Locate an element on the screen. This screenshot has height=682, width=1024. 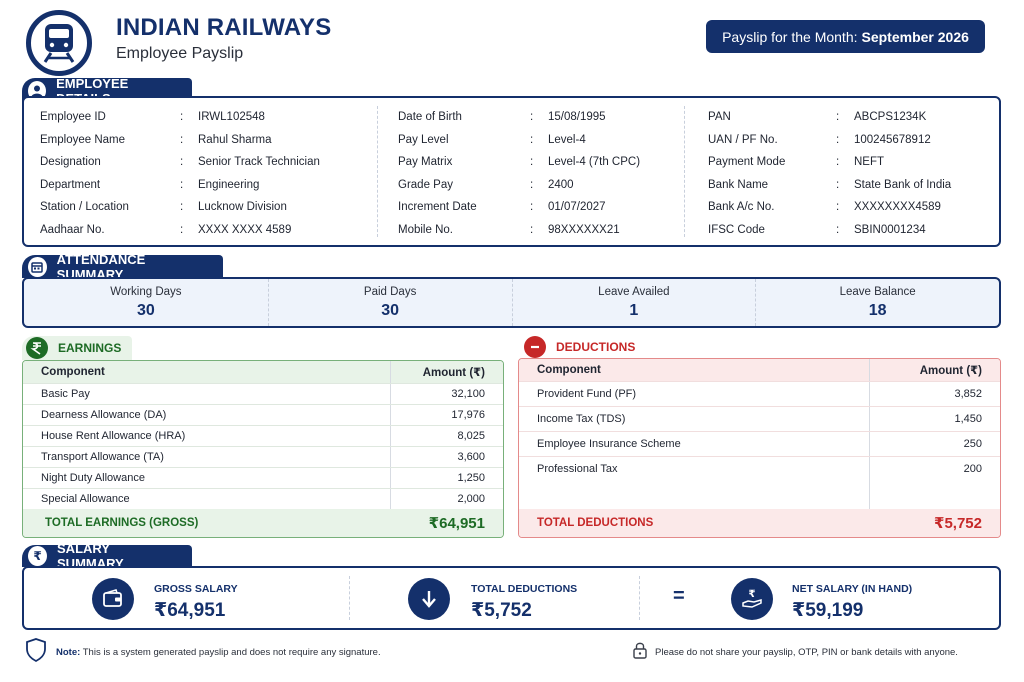
detail-value: 100245678912 is located at coordinates (892, 139).